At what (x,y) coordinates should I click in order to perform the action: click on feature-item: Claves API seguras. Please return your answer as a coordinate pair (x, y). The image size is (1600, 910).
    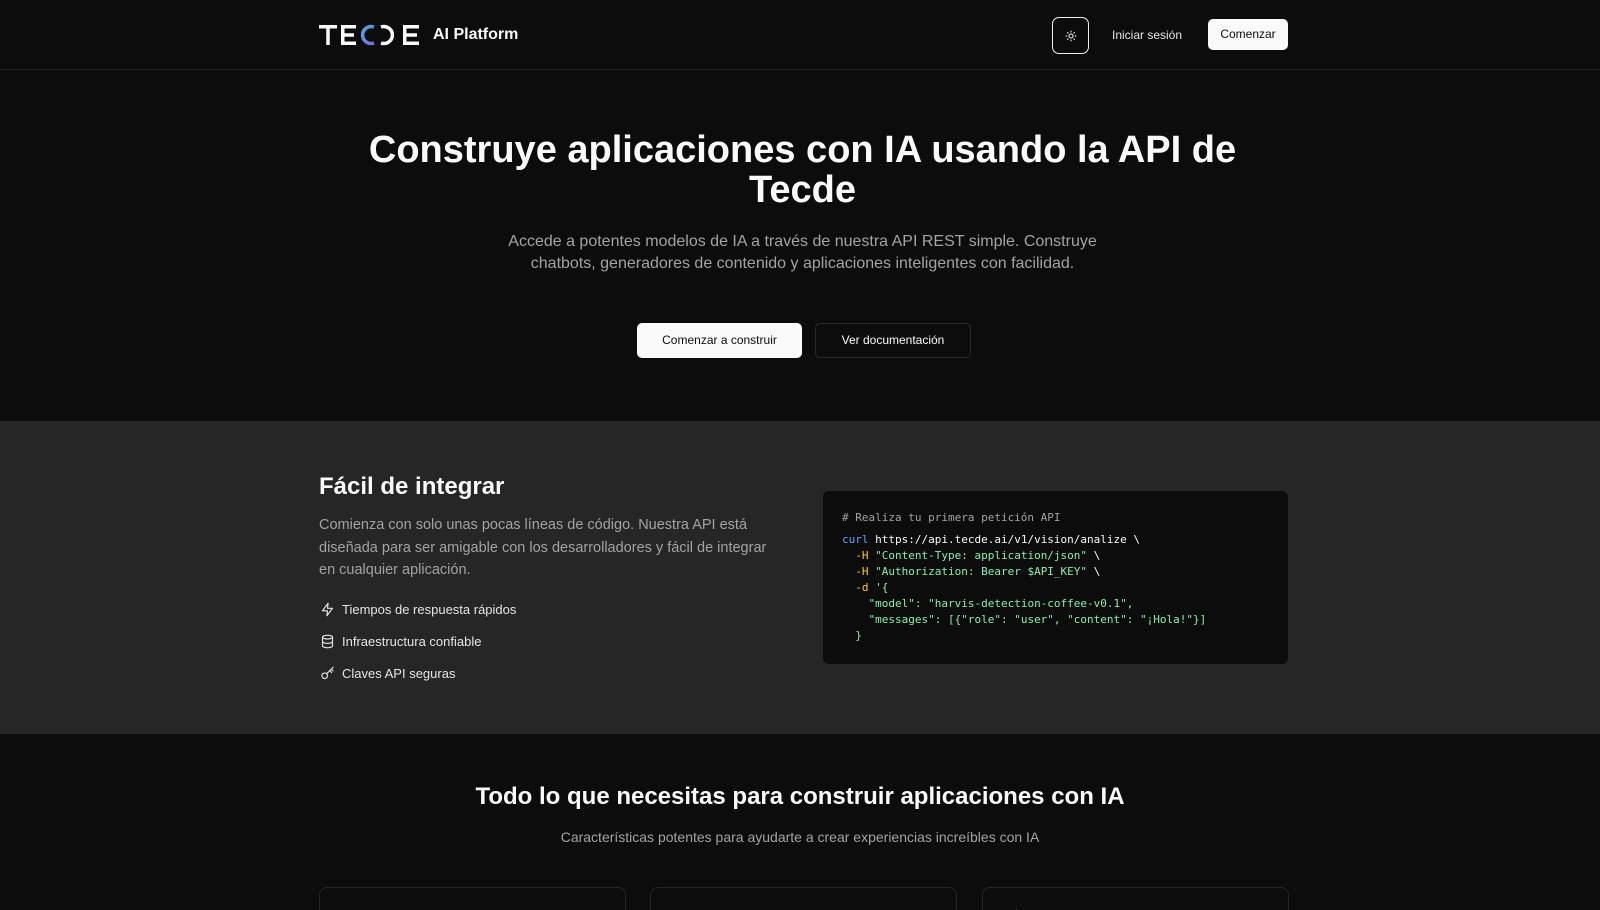
    Looking at the image, I should click on (387, 673).